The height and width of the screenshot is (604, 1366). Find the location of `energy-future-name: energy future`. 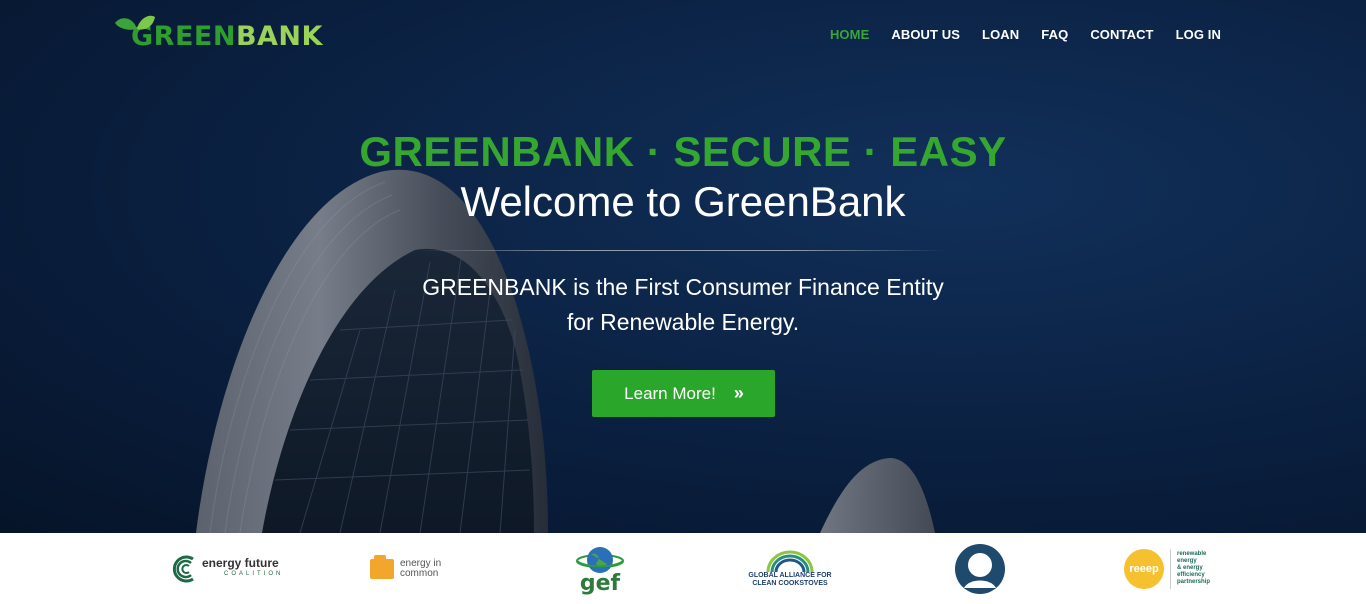

energy-future-name: energy future is located at coordinates (240, 562).